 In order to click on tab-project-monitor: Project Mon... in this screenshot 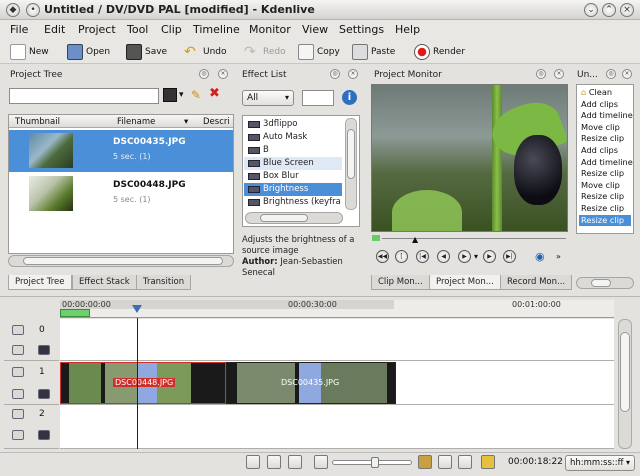, I will do `click(465, 282)`.